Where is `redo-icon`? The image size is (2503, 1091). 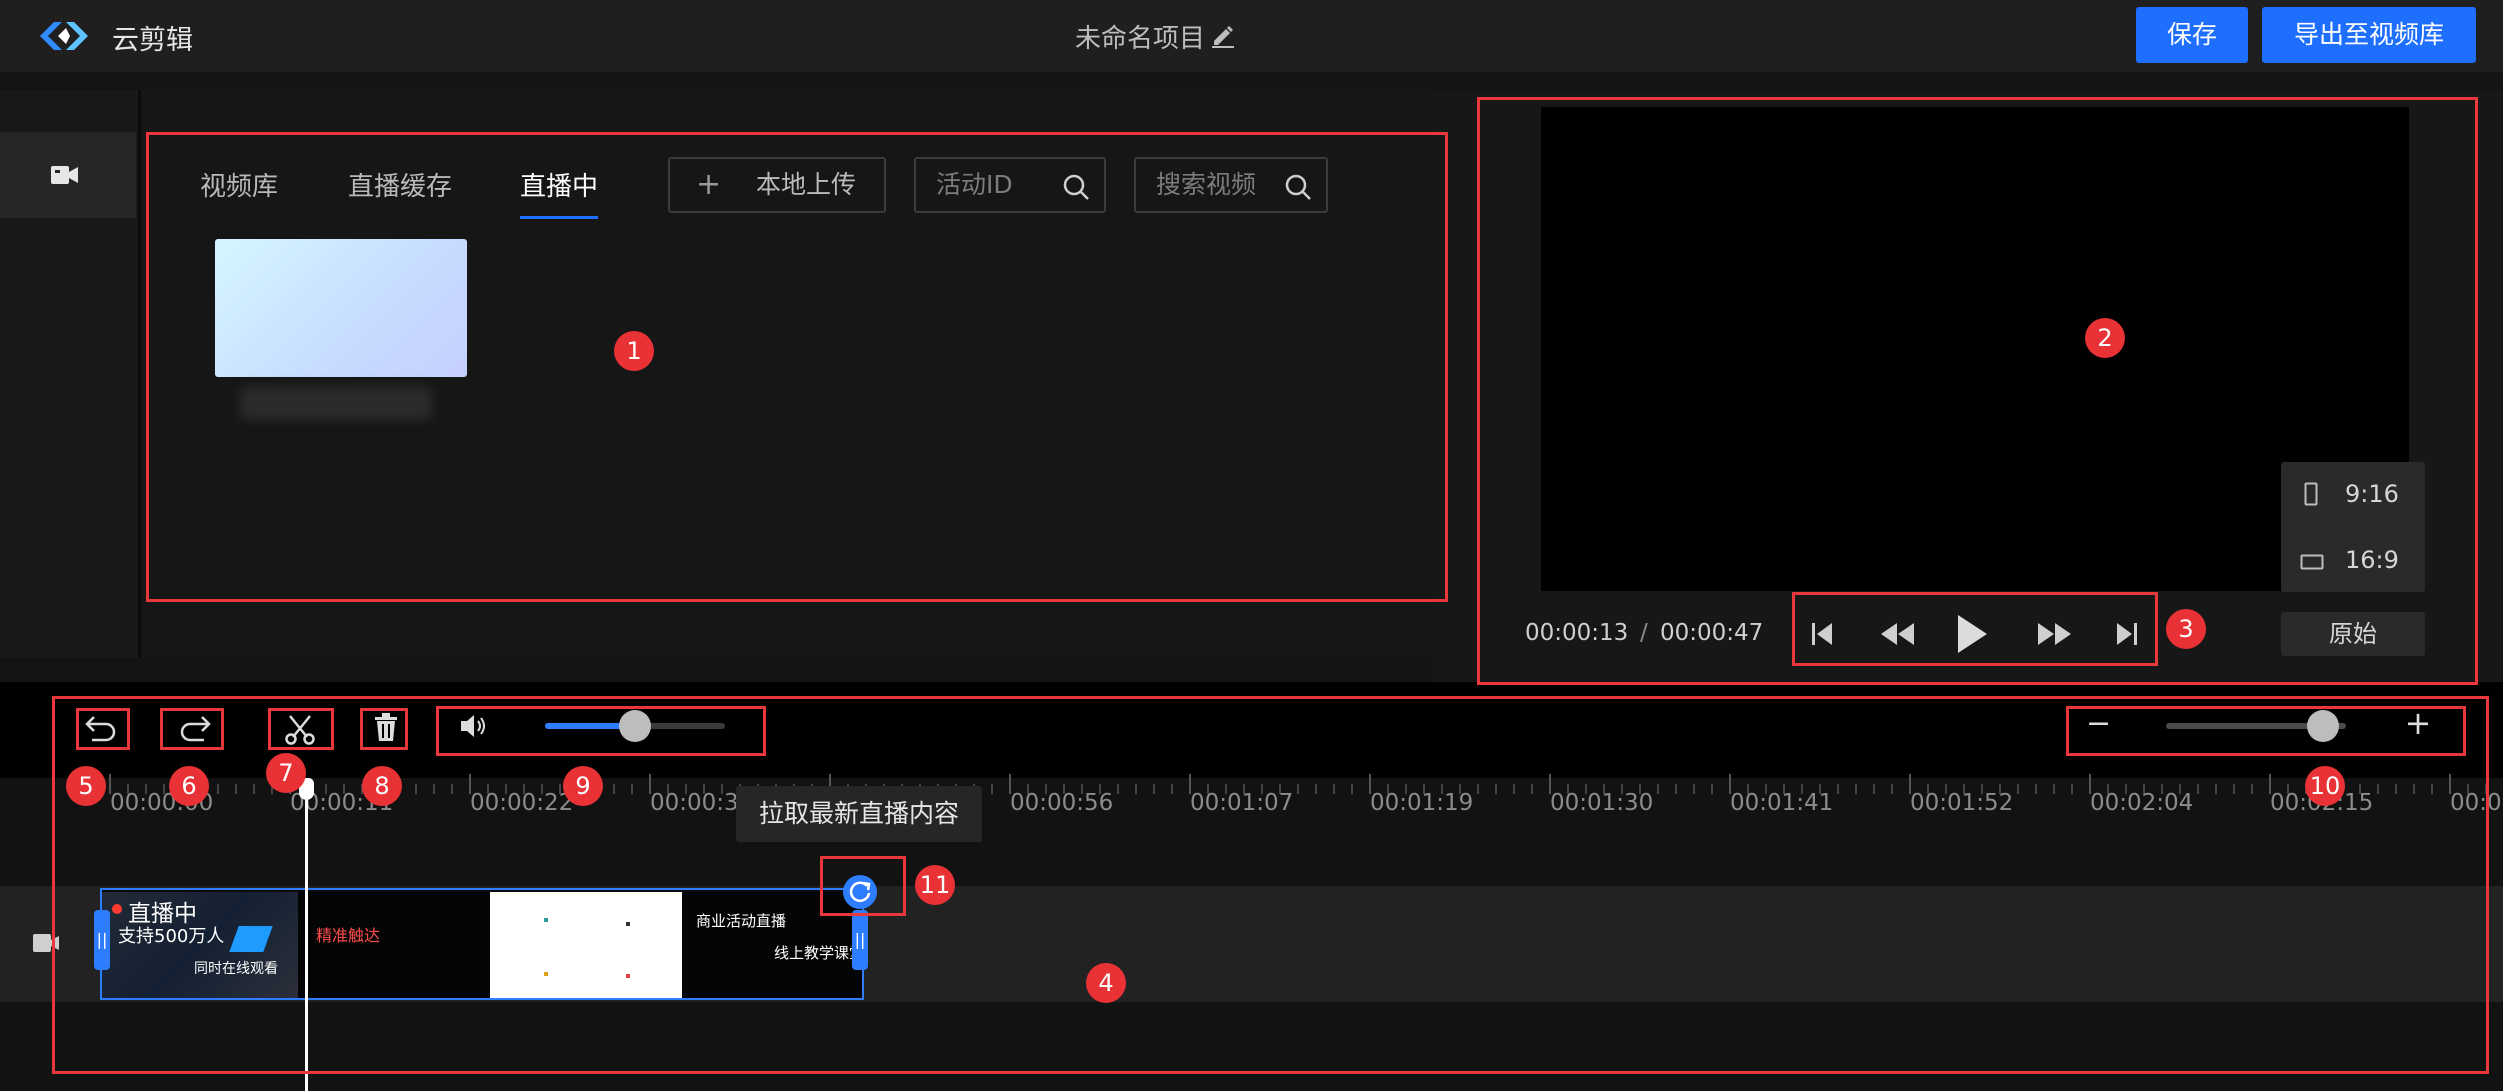 redo-icon is located at coordinates (195, 728).